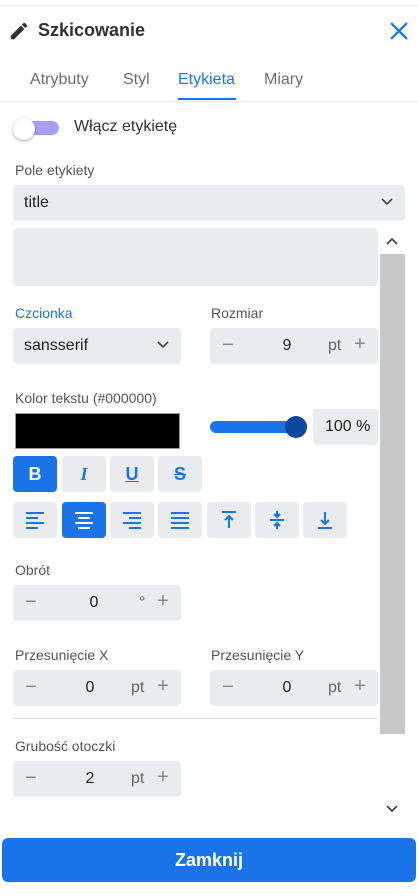 This screenshot has height=896, width=418. Describe the element at coordinates (36, 129) in the screenshot. I see `enable-label-toggle` at that location.